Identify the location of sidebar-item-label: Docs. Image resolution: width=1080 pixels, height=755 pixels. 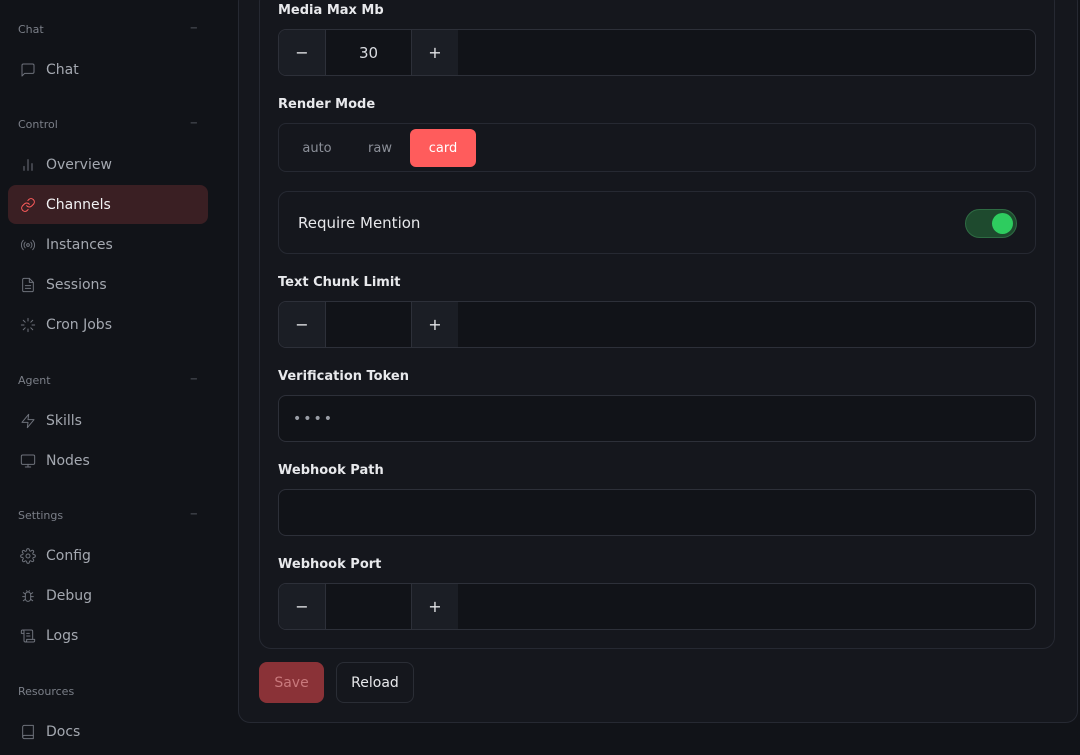
(63, 731).